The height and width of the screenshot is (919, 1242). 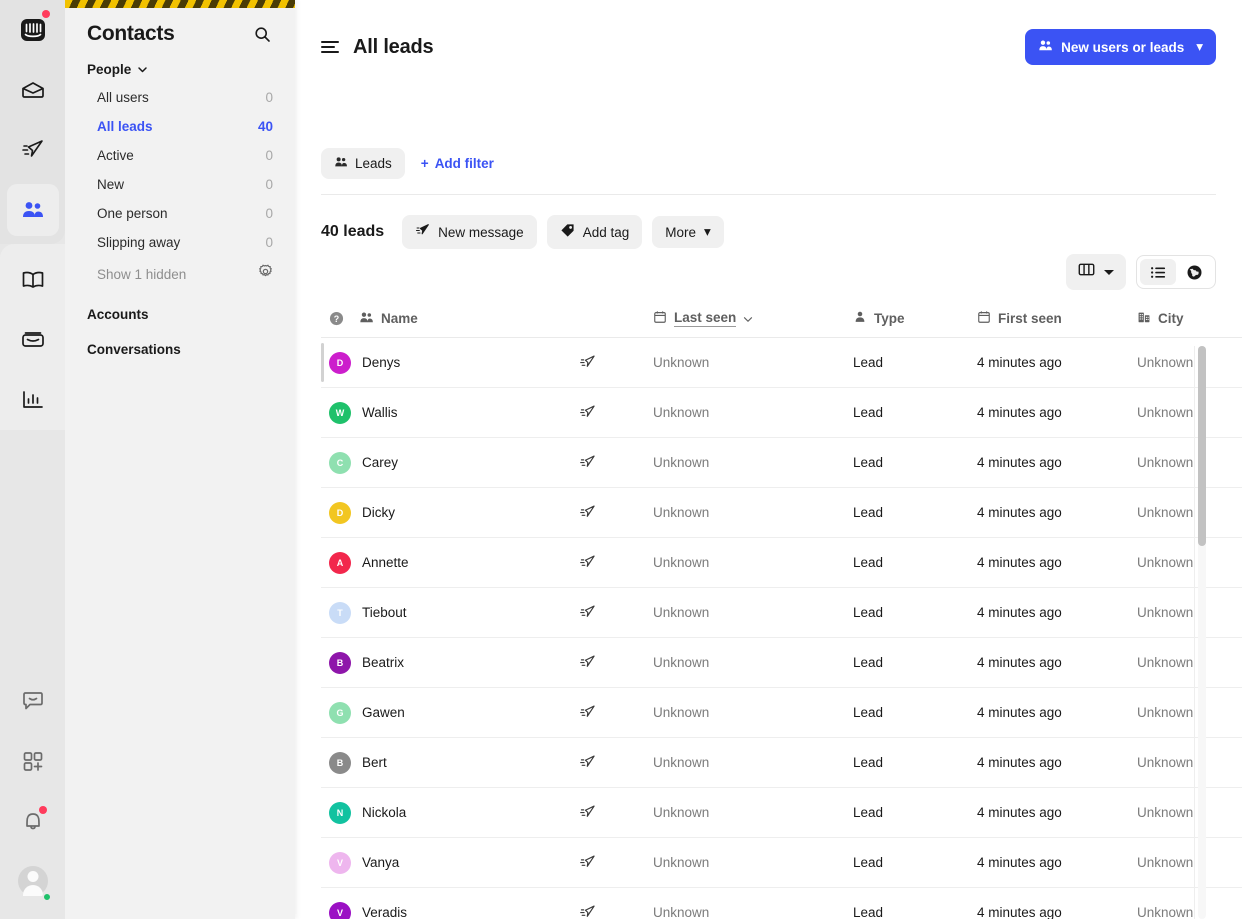 What do you see at coordinates (344, 318) in the screenshot?
I see `column-header-help: ?` at bounding box center [344, 318].